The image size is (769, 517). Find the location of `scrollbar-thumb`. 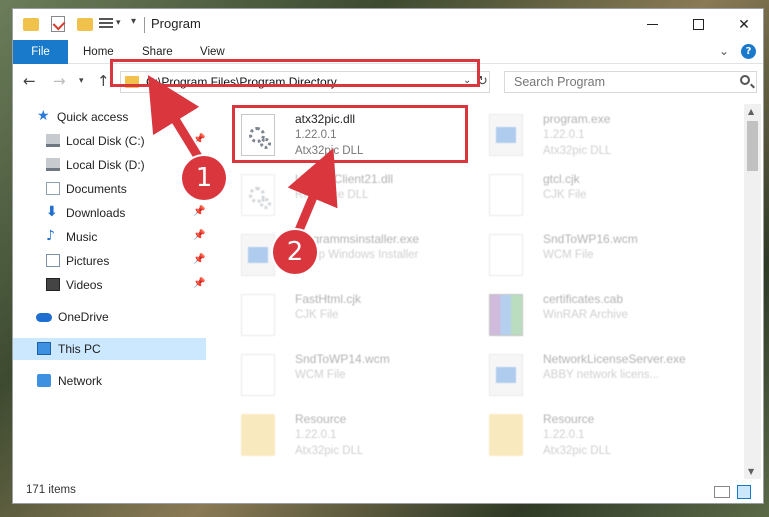

scrollbar-thumb is located at coordinates (752, 146).